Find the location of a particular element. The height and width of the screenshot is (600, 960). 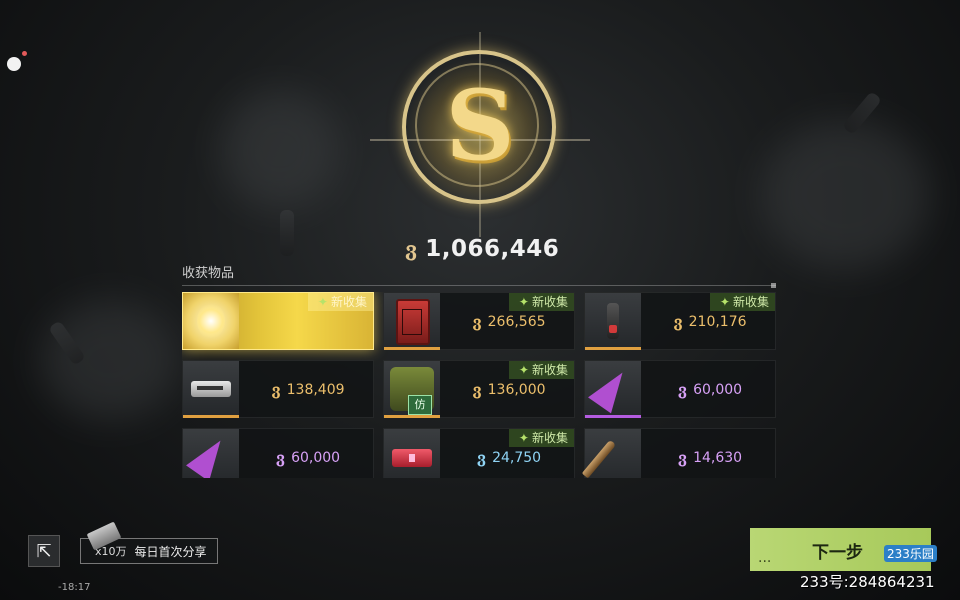

coin-emblem: S is located at coordinates (480, 134).